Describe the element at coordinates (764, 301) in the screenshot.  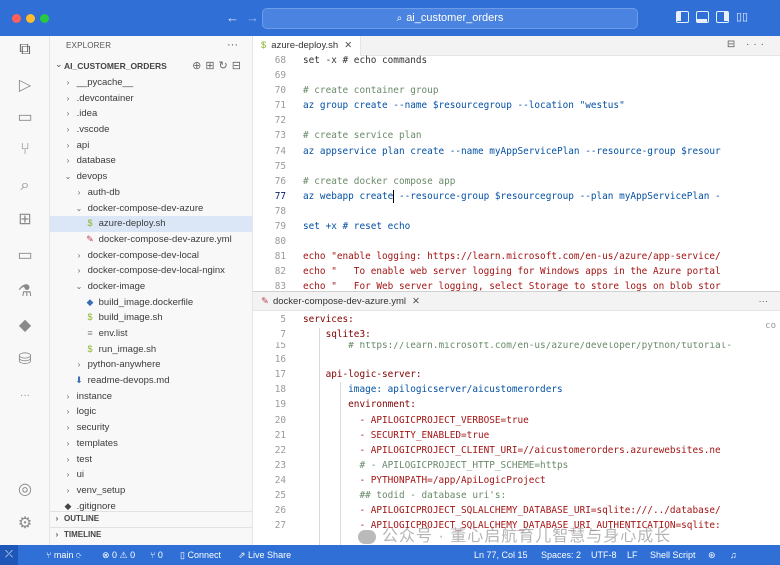
I see `peek-more-icon: ···` at that location.